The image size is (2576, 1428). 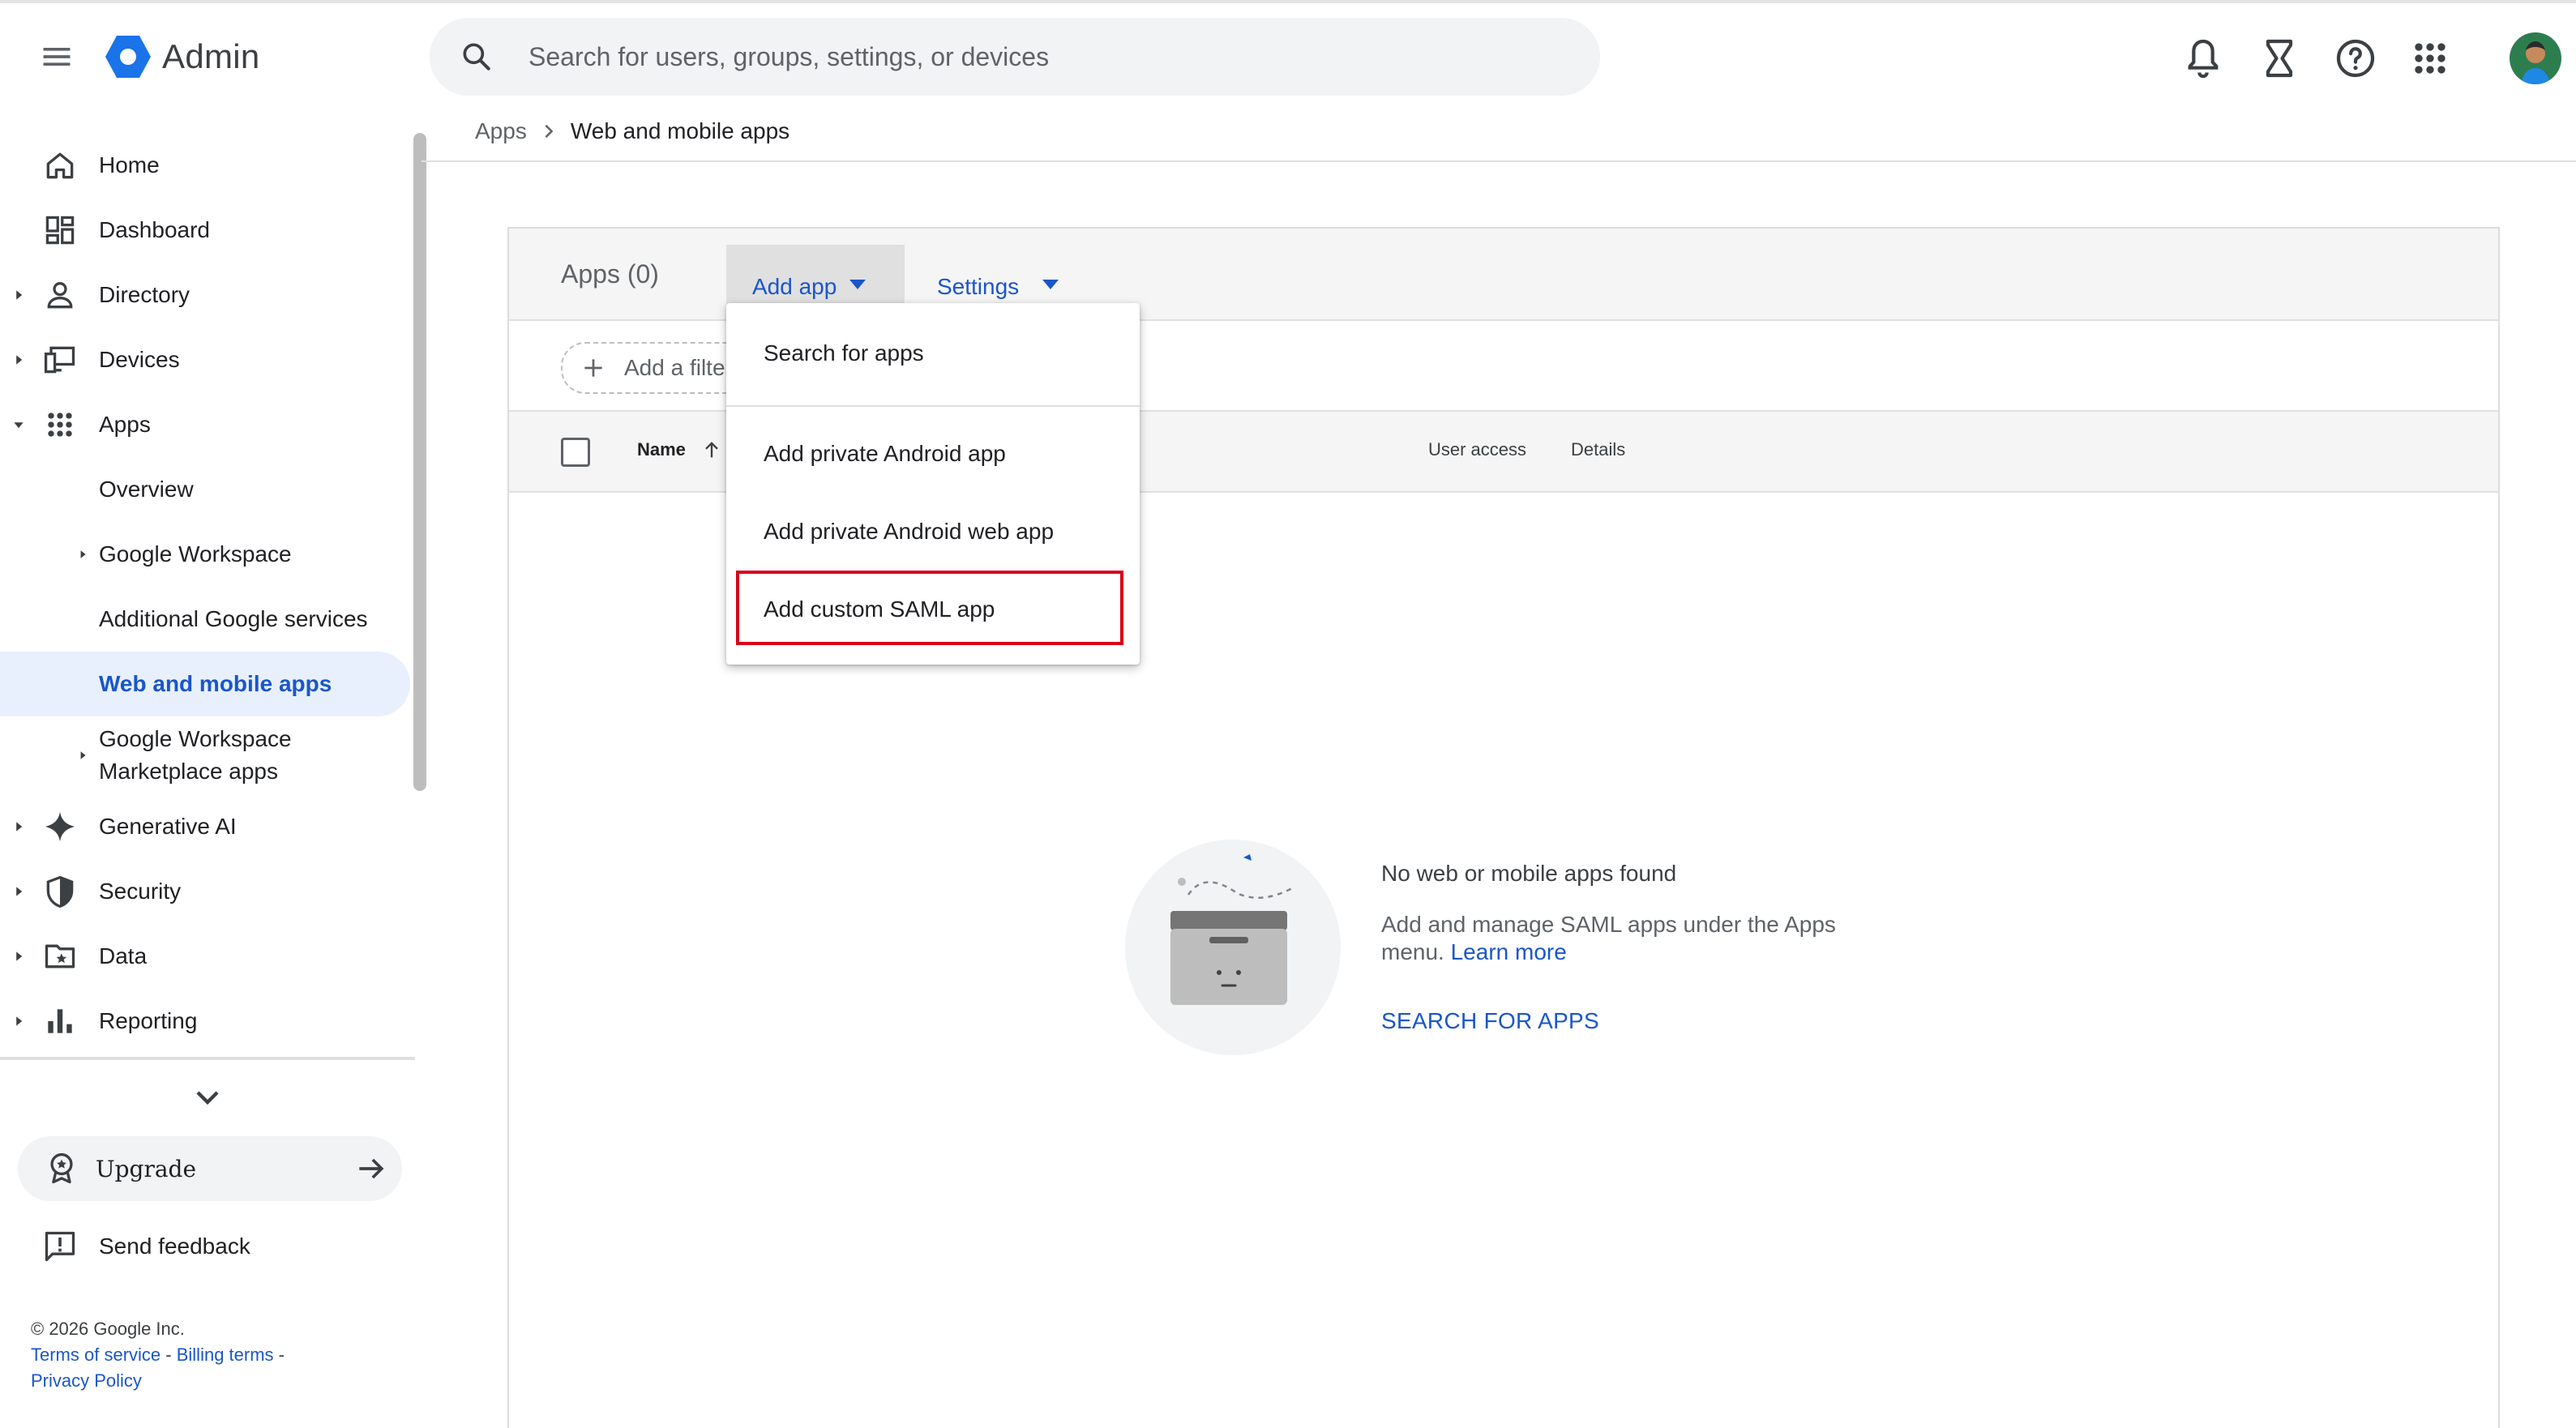 I want to click on sidebar-item-label: Reporting, so click(x=148, y=1021).